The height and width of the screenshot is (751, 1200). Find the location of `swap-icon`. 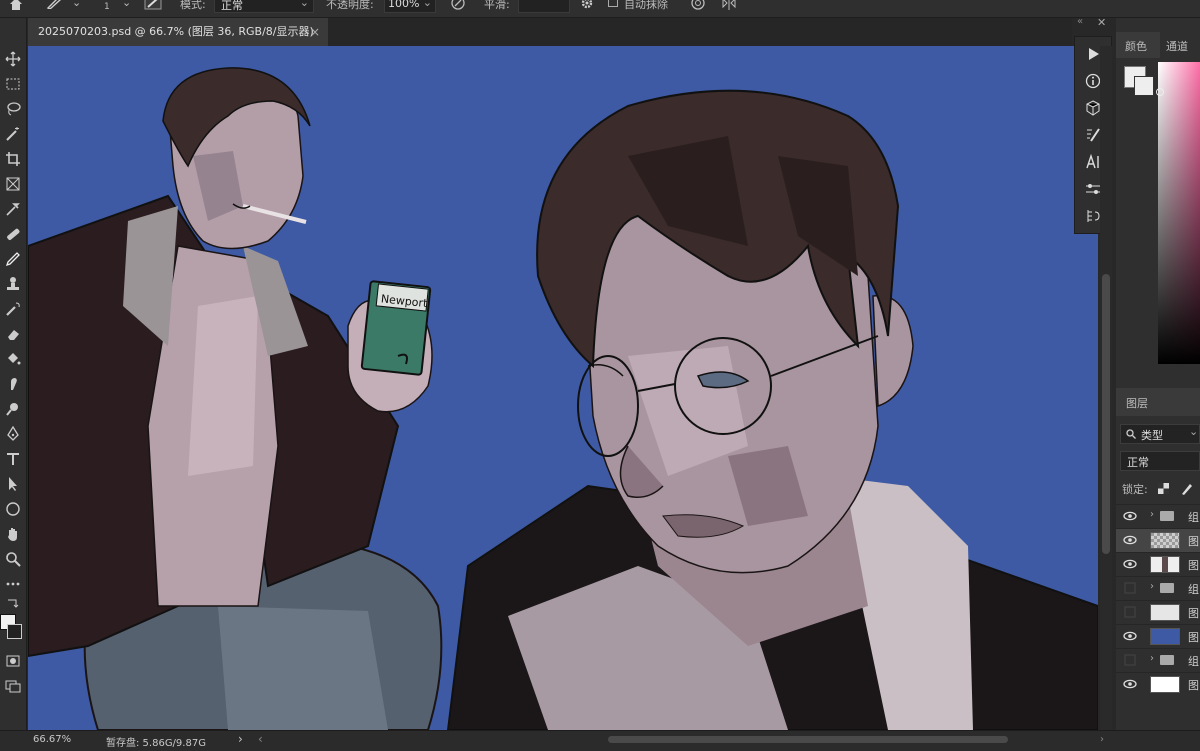

swap-icon is located at coordinates (13, 603).